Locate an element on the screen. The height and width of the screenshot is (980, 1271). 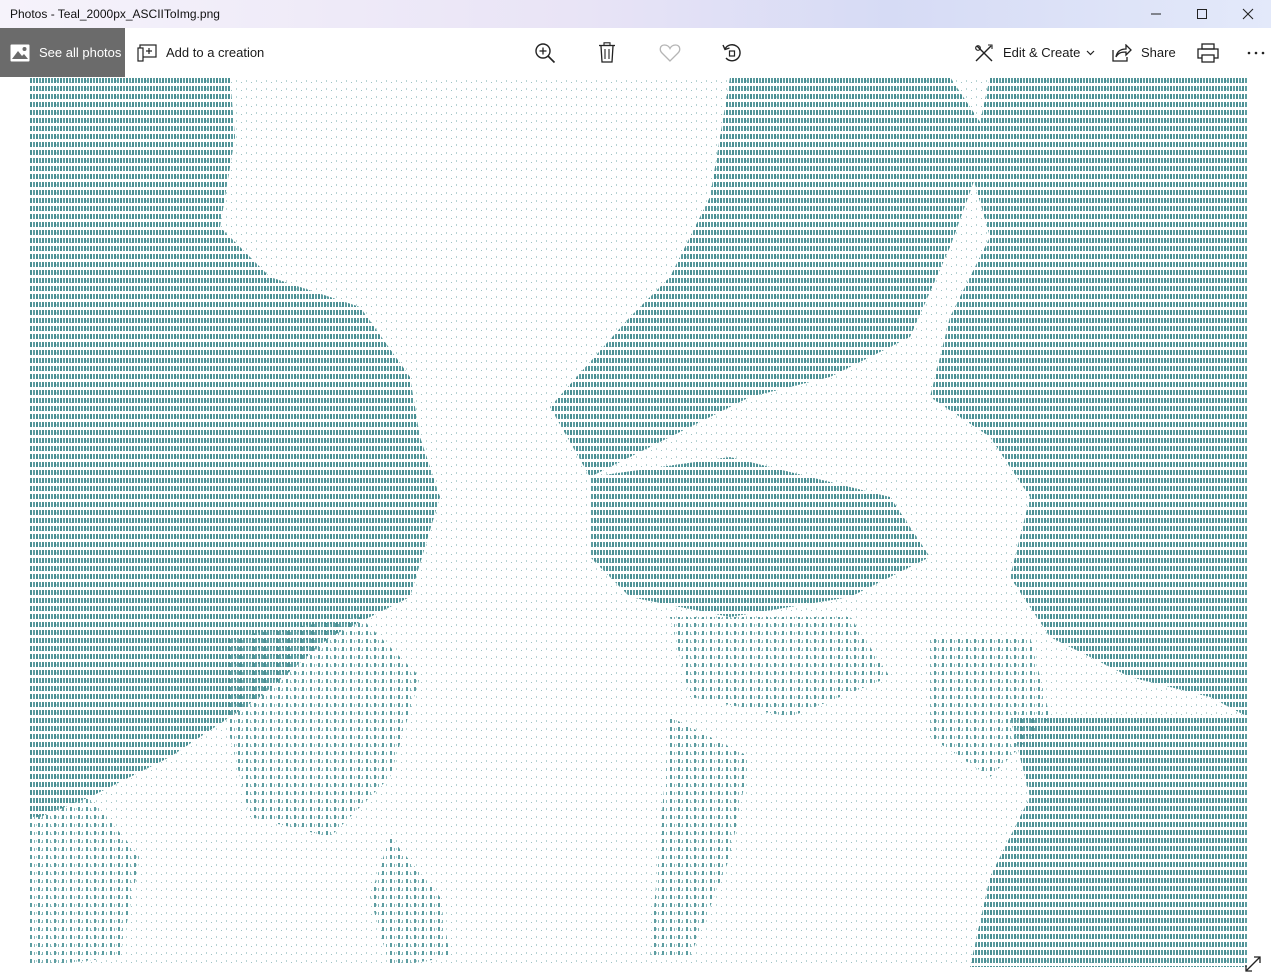
zoom-button is located at coordinates (545, 52).